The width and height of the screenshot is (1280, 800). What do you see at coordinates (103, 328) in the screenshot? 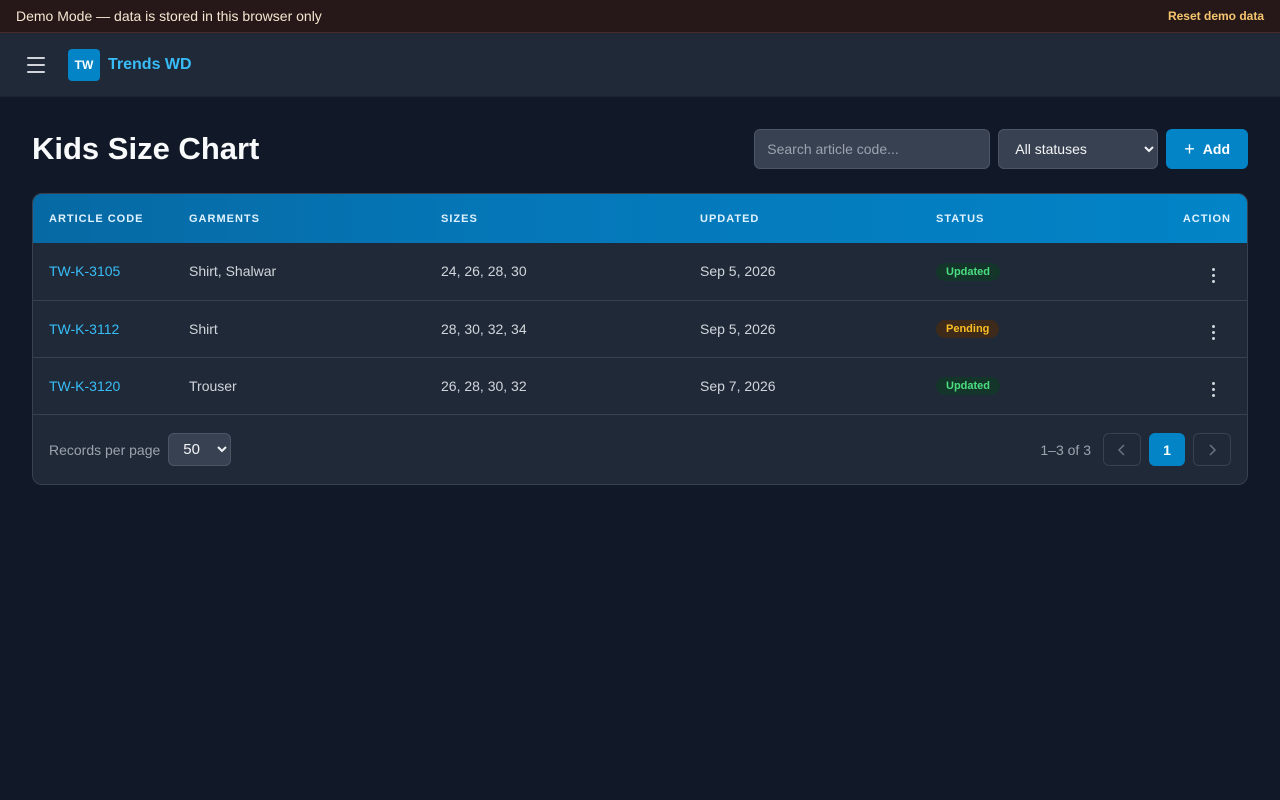
I see `article-code-link: TW-K-3112` at bounding box center [103, 328].